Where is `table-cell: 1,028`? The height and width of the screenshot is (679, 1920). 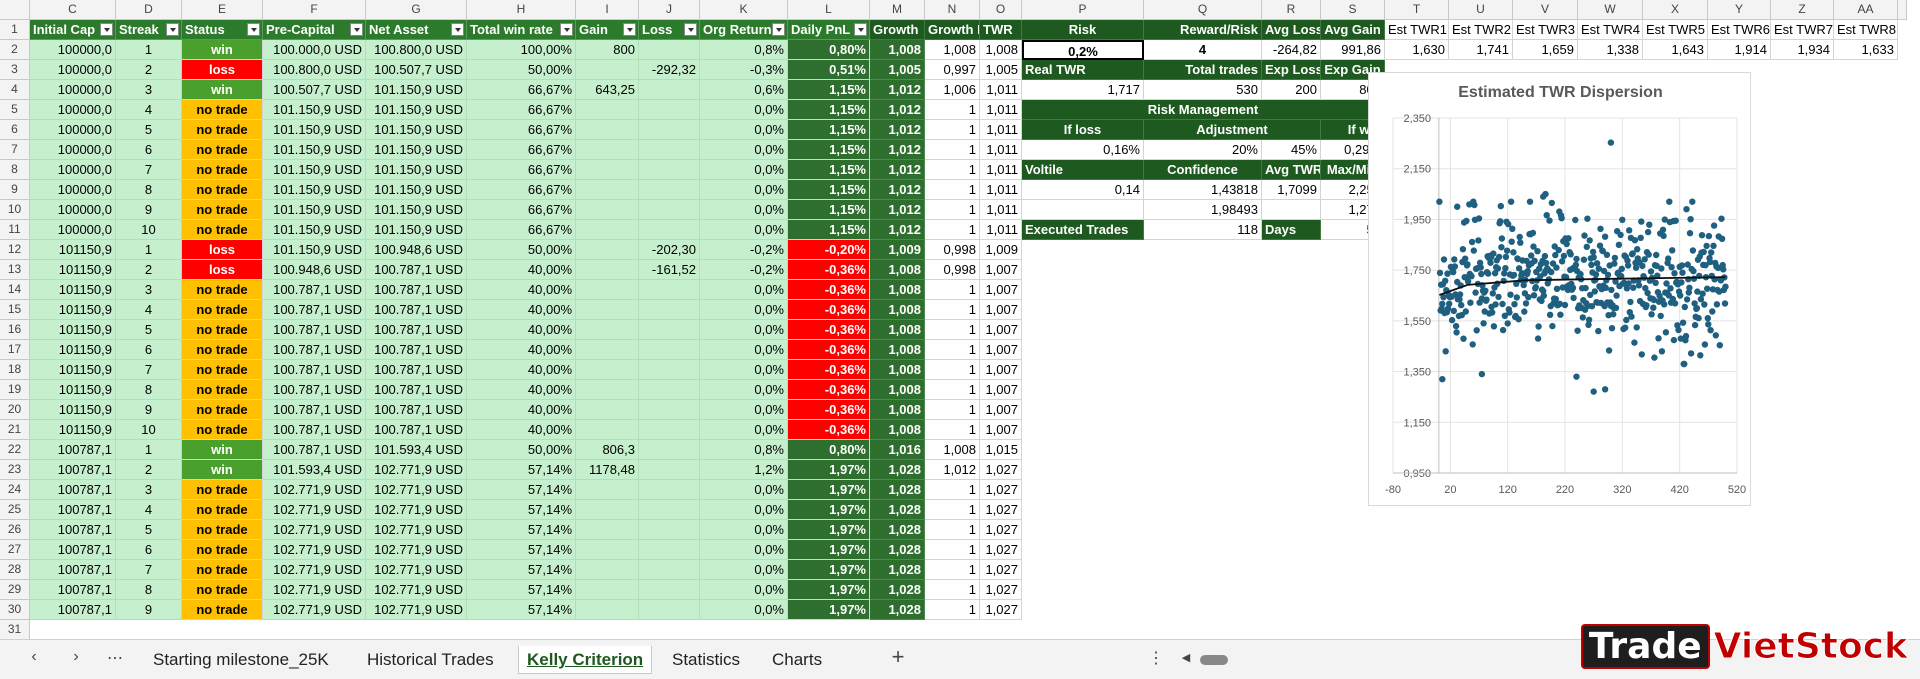
table-cell: 1,028 is located at coordinates (897, 470).